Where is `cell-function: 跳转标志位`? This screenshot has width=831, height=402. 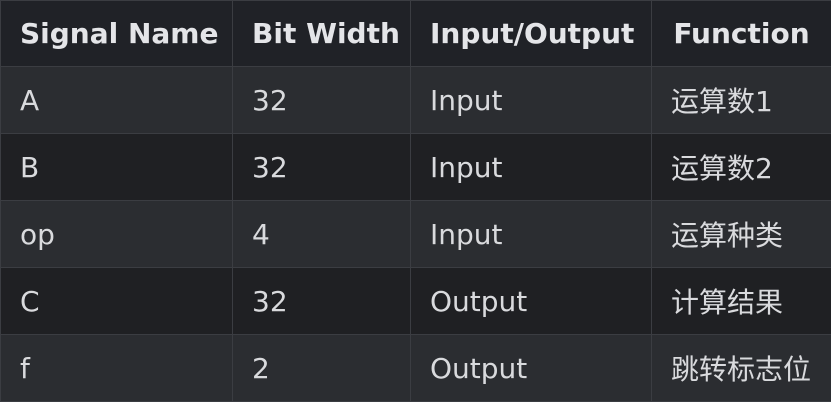
cell-function: 跳转标志位 is located at coordinates (741, 368).